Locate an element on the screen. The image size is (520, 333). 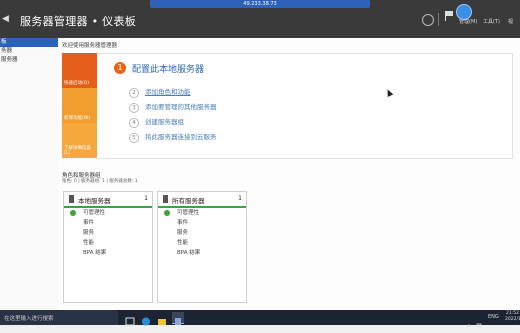
local-server-card: 本地服务器 1 可管理性 事件 服务 性能 BPA 结果 is located at coordinates (108, 247).